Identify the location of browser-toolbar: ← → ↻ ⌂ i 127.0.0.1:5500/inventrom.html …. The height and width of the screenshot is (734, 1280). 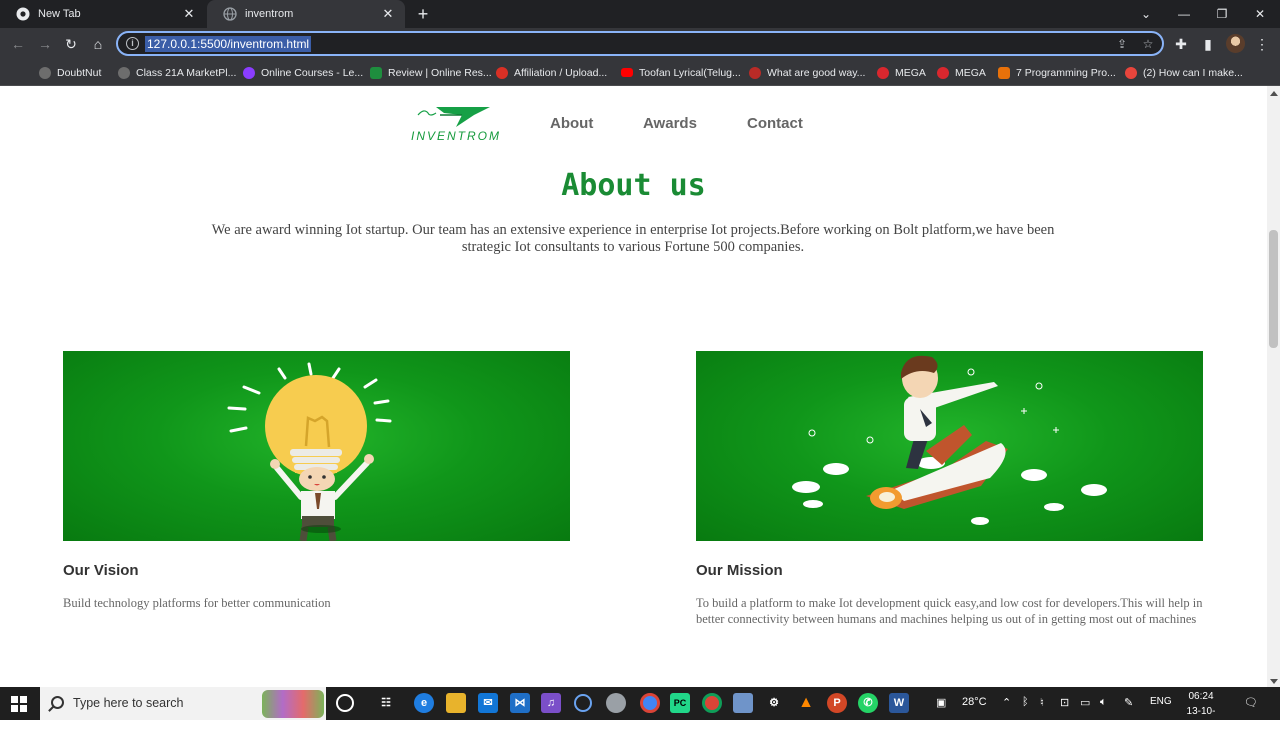
(640, 43).